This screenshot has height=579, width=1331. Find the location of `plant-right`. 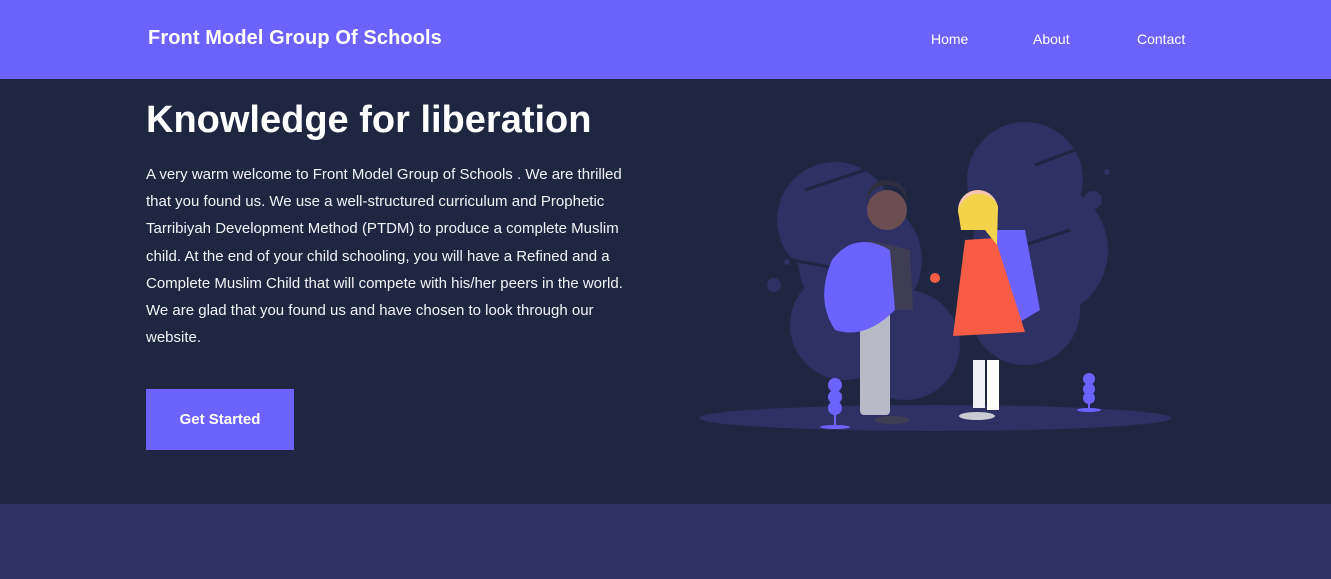

plant-right is located at coordinates (1089, 392).